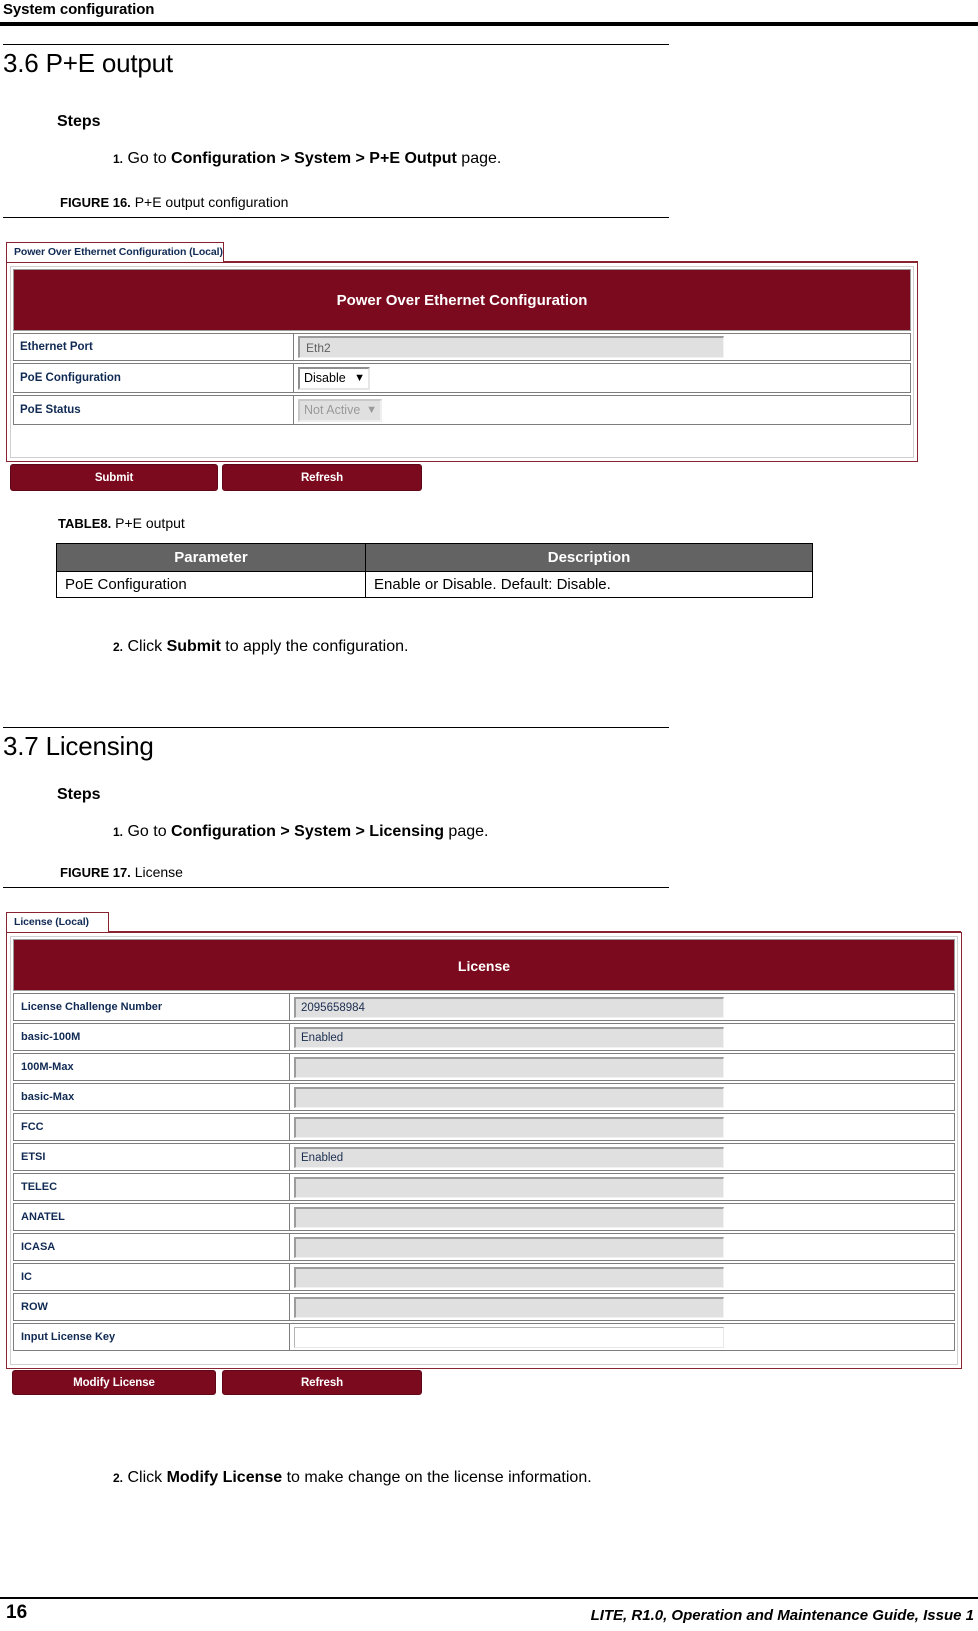  I want to click on license-value-icasa, so click(622, 1247).